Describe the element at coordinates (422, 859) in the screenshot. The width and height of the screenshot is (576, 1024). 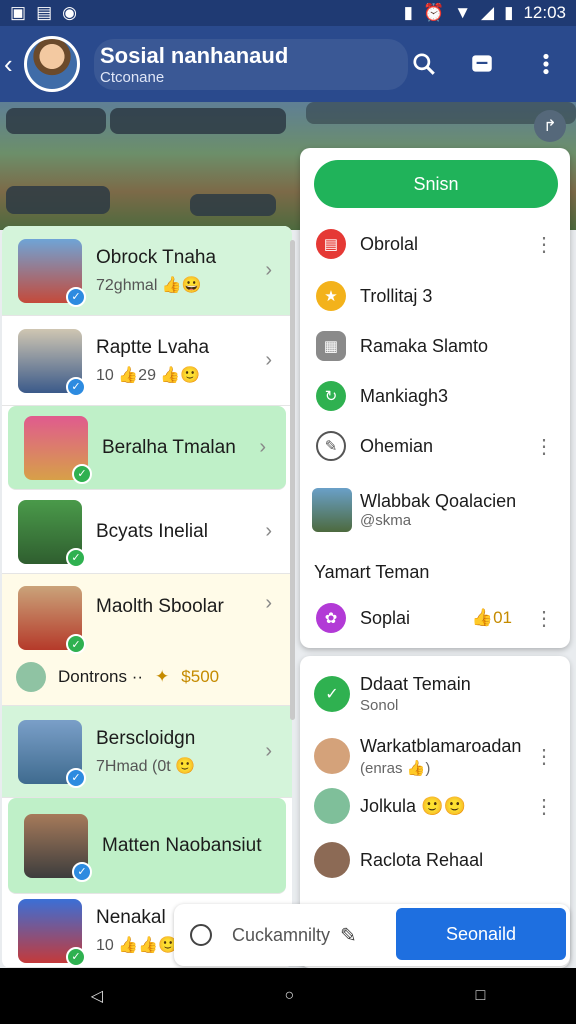
I see `friend-name: Raclota Rehaal` at that location.